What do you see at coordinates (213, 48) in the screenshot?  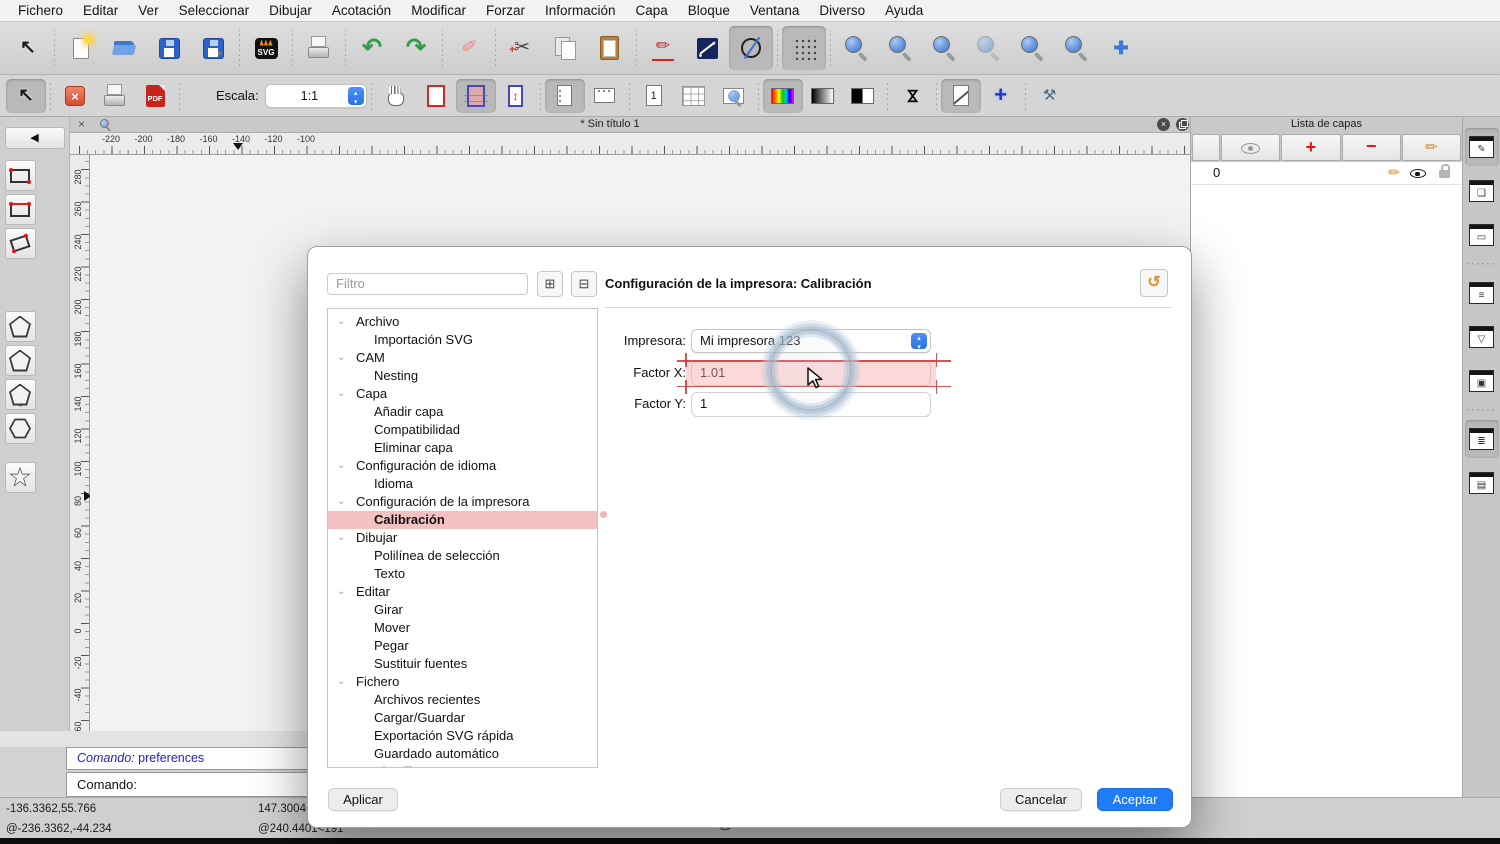 I see `save-as-button: ✏` at bounding box center [213, 48].